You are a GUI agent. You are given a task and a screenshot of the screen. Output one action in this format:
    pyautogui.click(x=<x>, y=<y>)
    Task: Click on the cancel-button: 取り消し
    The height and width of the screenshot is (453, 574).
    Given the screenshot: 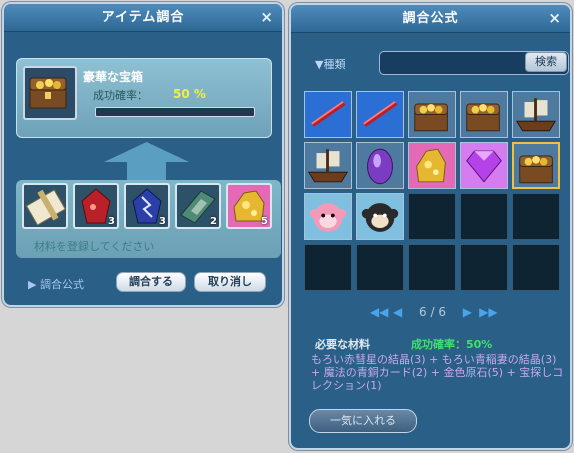 What is the action you would take?
    pyautogui.click(x=230, y=282)
    